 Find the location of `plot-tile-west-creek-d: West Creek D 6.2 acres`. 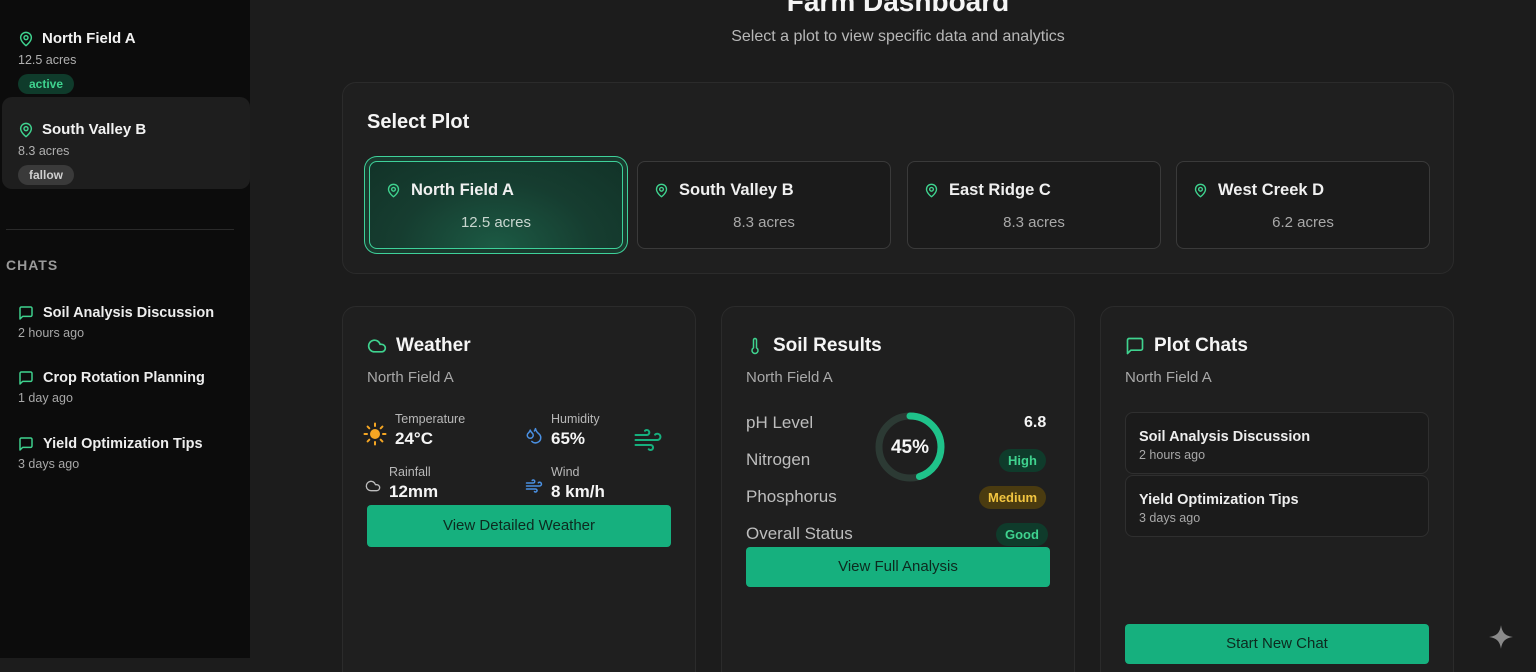

plot-tile-west-creek-d: West Creek D 6.2 acres is located at coordinates (1303, 205).